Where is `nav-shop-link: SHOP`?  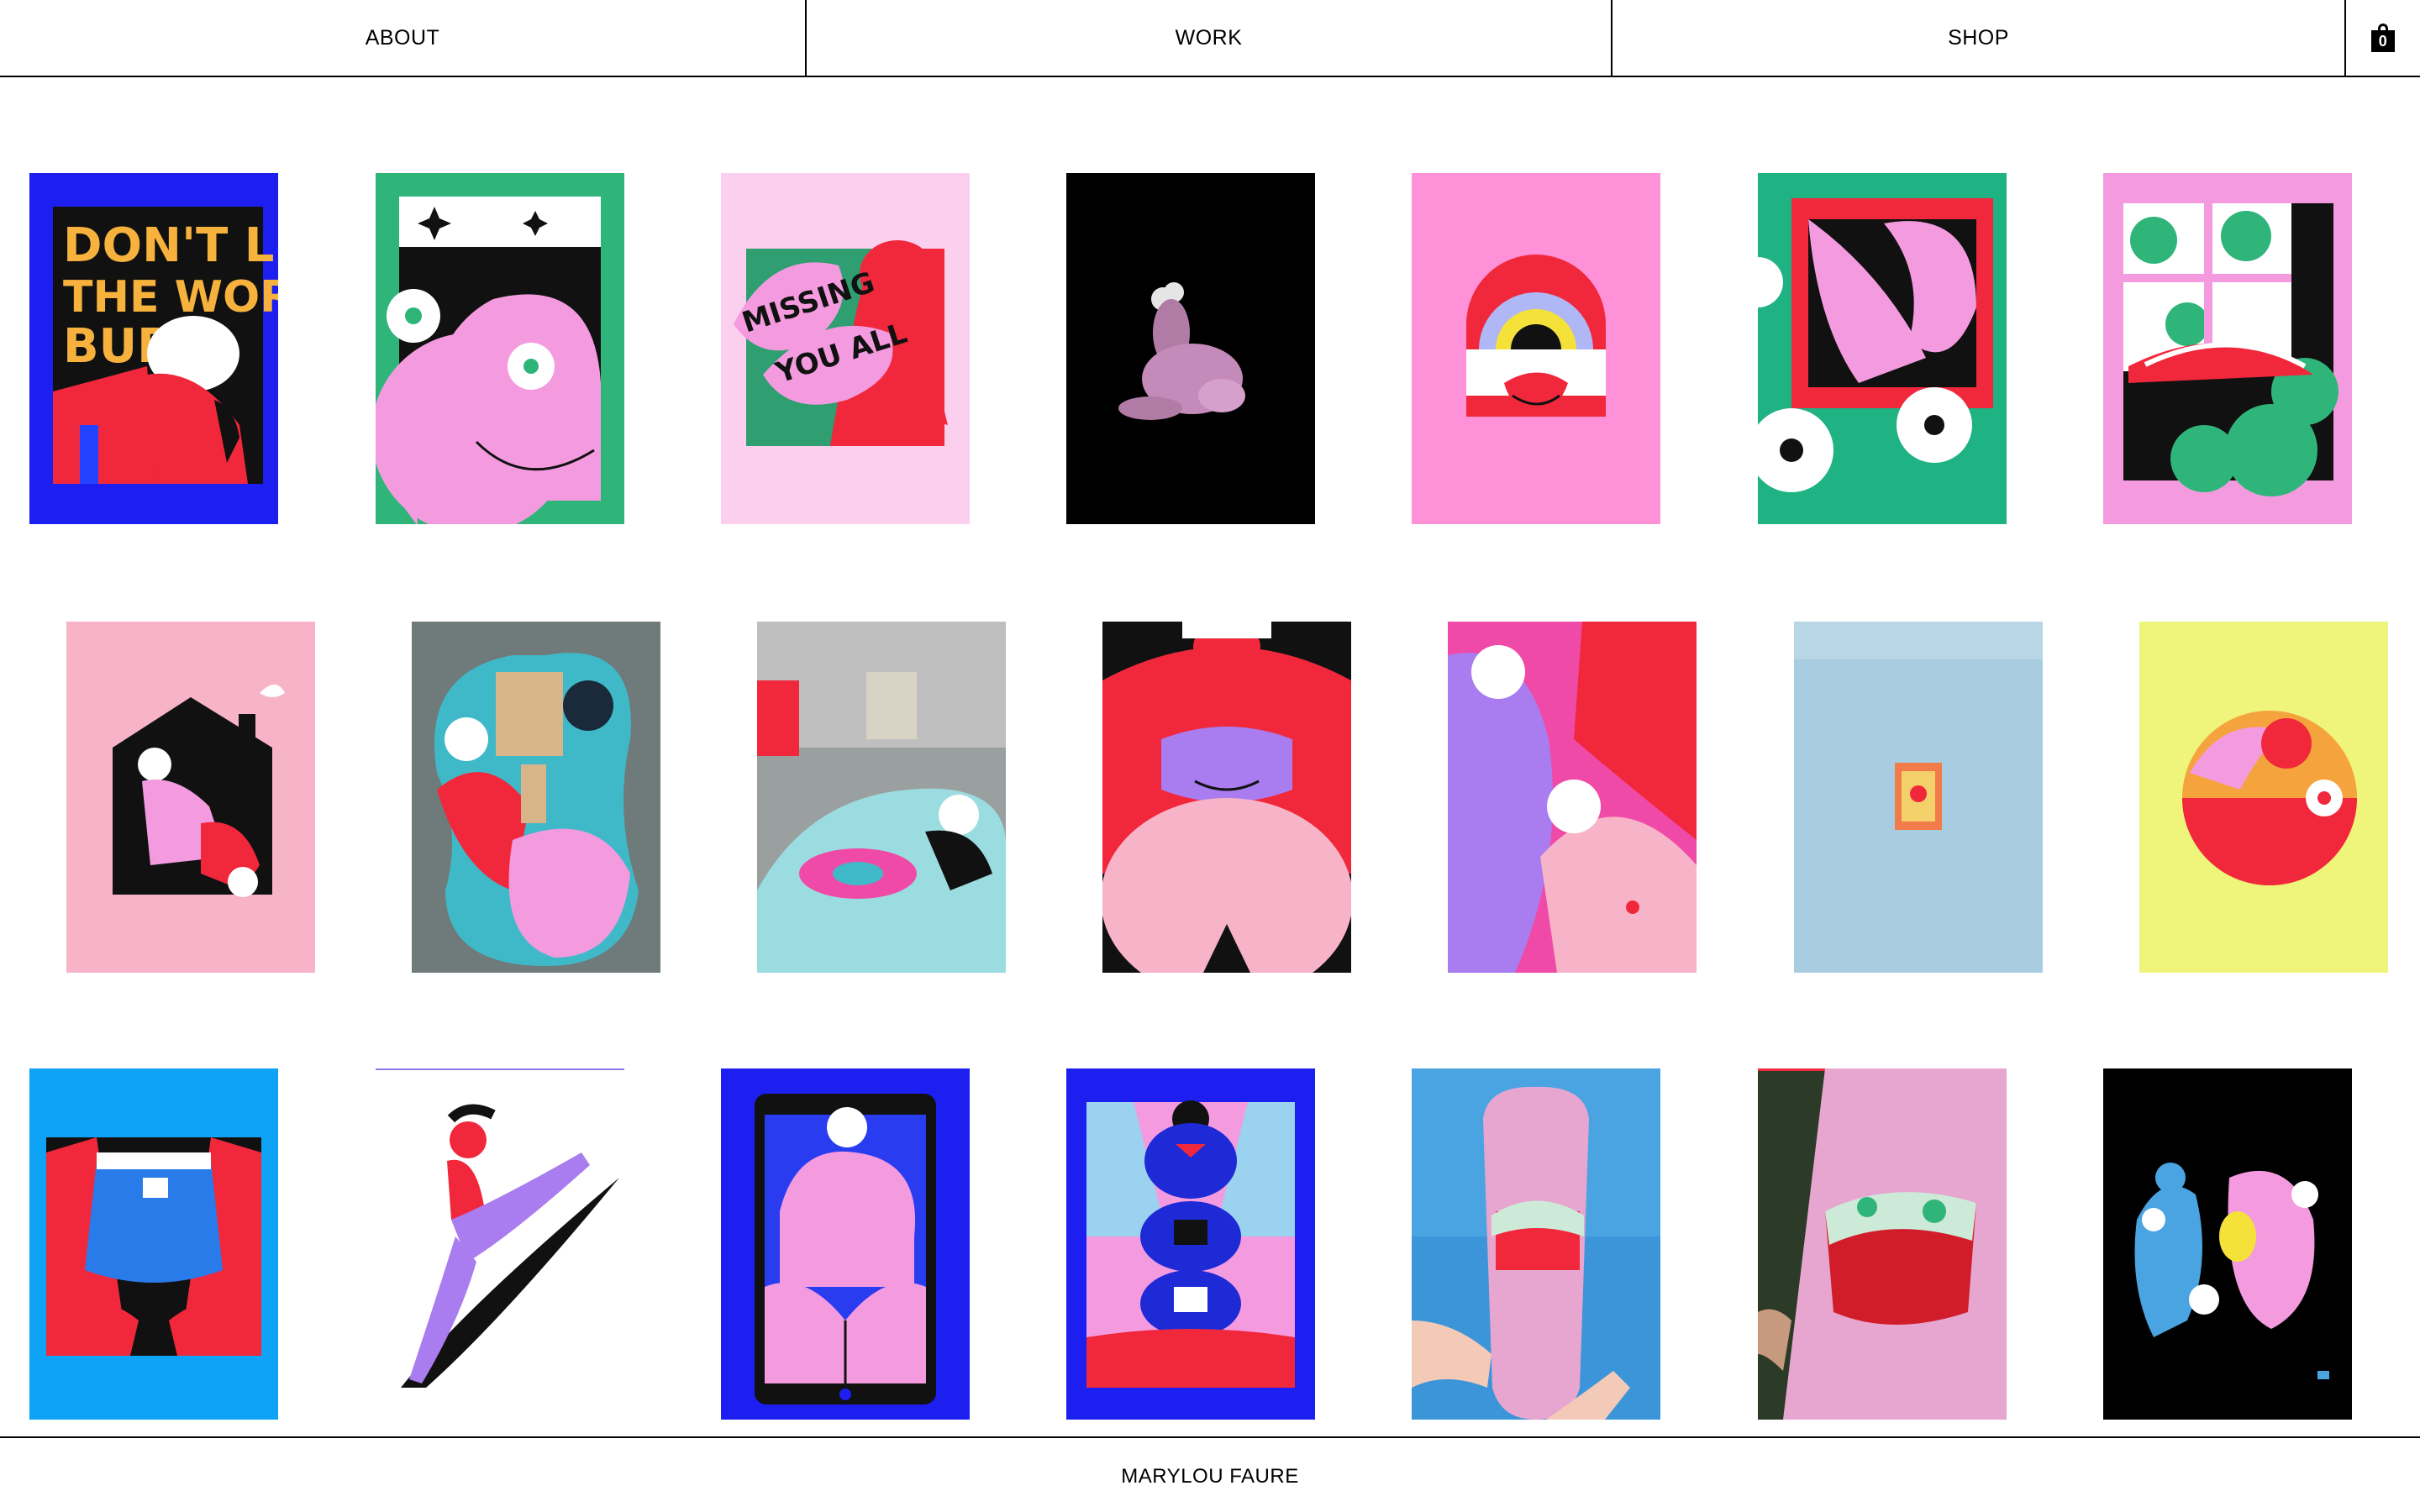
nav-shop-link: SHOP is located at coordinates (1979, 38).